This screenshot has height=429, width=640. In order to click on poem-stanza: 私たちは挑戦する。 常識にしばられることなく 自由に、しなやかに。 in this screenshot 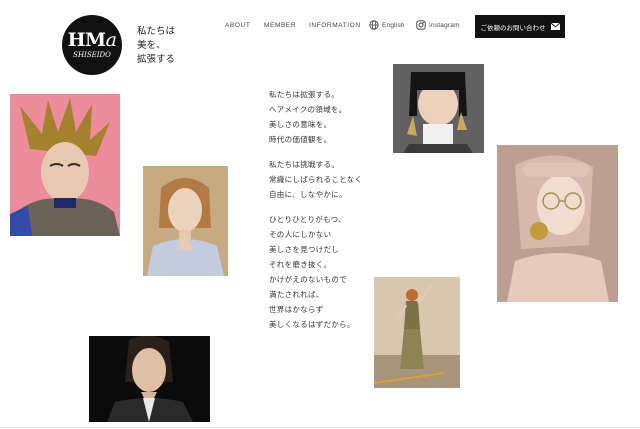, I will do `click(324, 179)`.